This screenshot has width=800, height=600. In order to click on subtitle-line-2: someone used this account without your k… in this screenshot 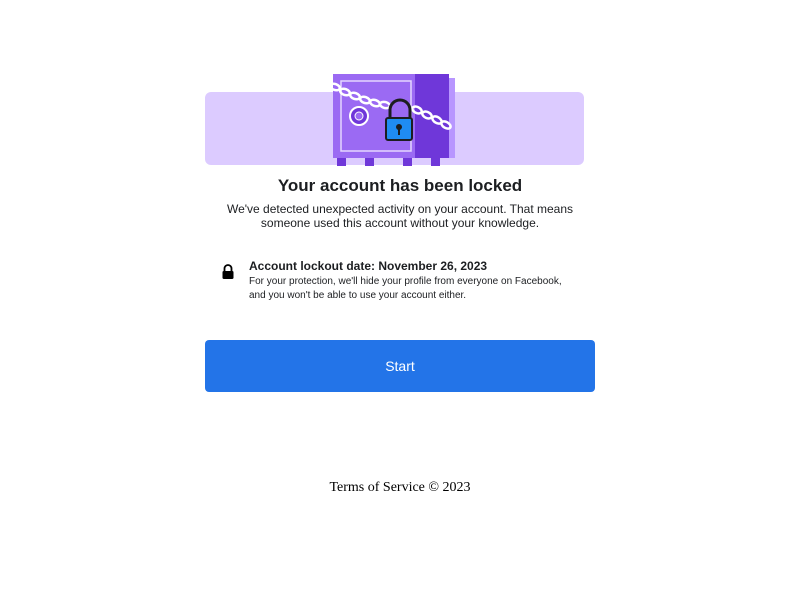, I will do `click(400, 223)`.